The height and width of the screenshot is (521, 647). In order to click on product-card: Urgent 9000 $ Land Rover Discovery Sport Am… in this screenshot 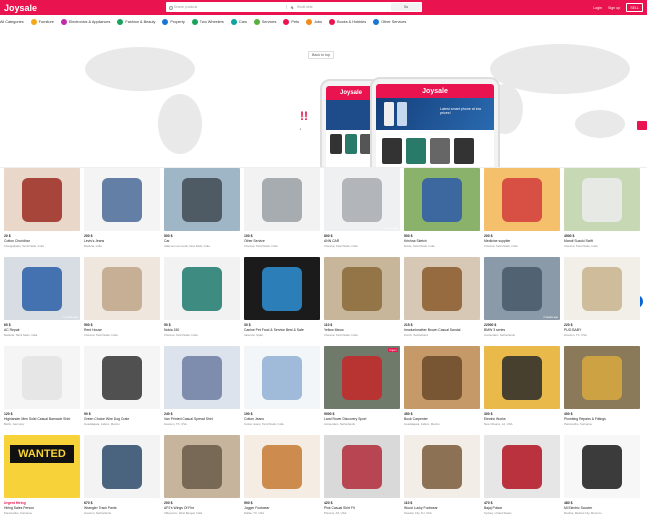, I will do `click(362, 389)`.